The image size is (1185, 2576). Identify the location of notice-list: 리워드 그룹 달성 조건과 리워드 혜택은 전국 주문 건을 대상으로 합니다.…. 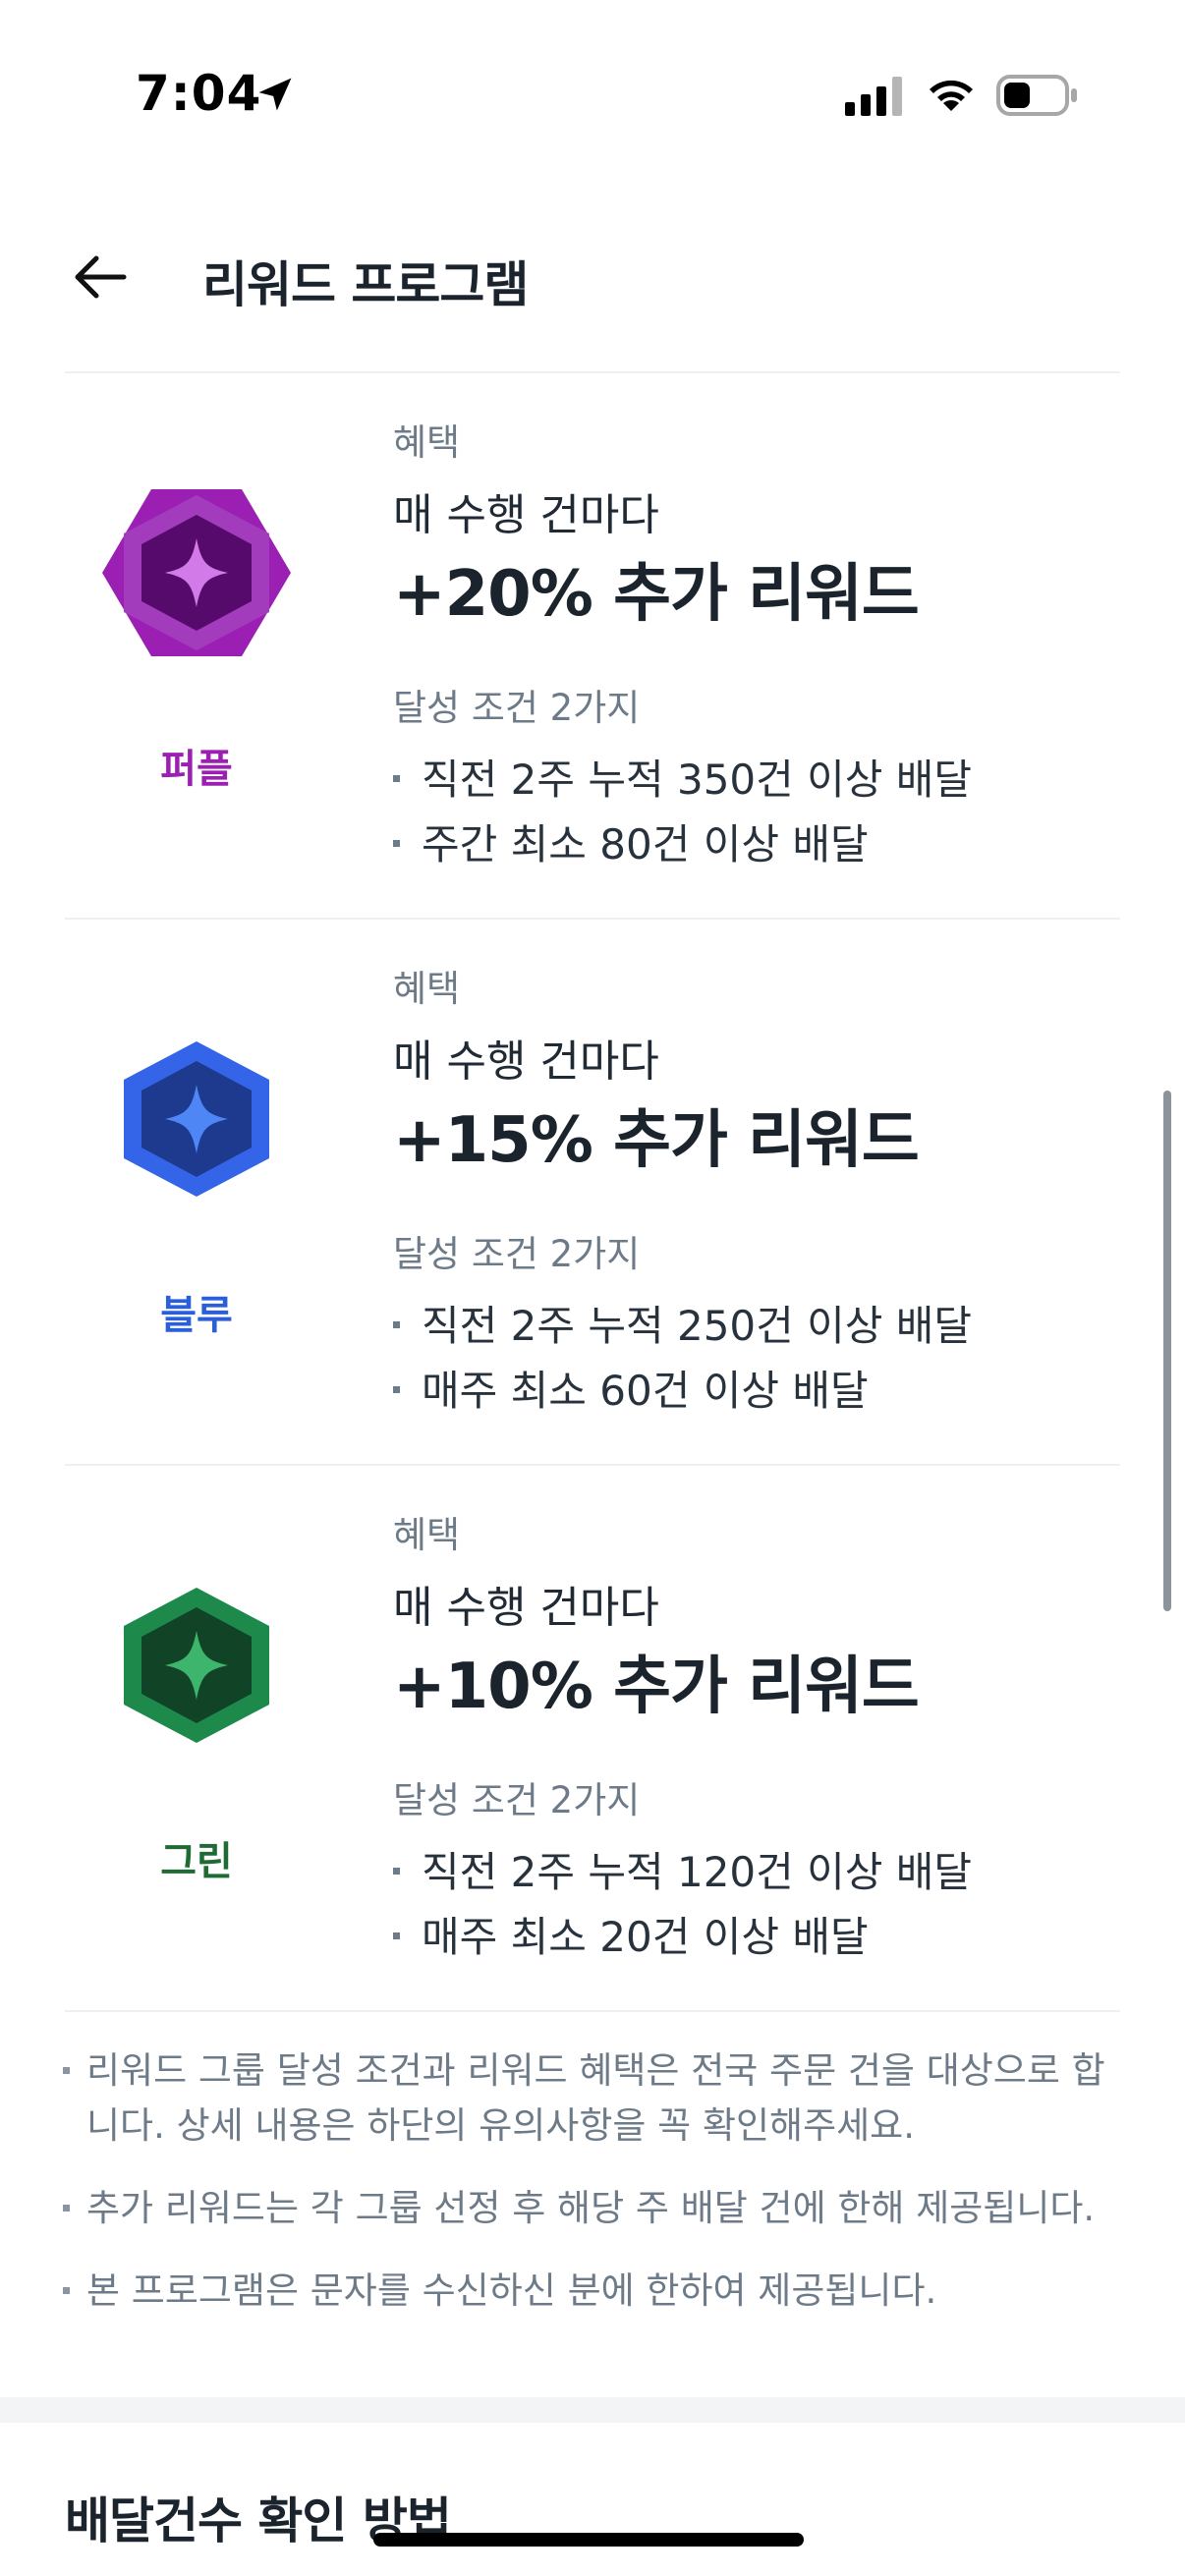
(594, 2195).